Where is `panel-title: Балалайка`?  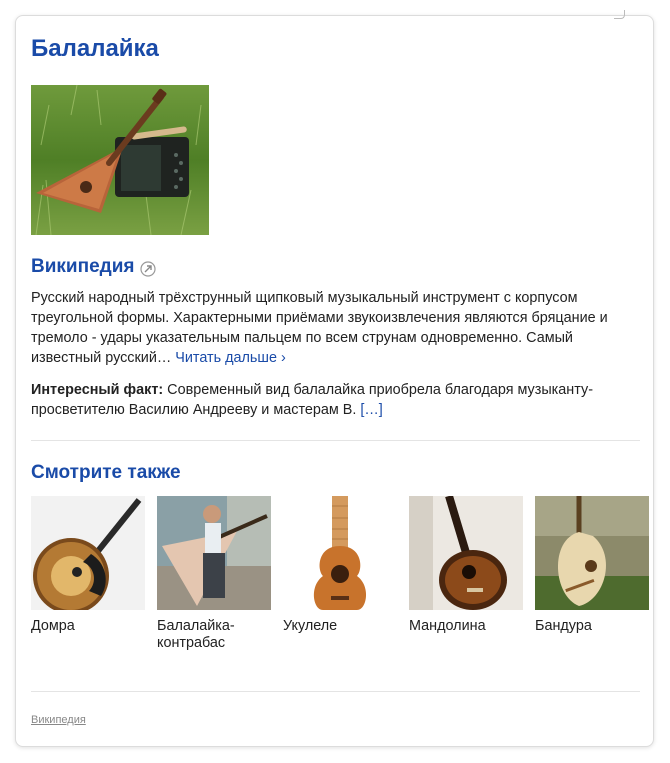 panel-title: Балалайка is located at coordinates (95, 48).